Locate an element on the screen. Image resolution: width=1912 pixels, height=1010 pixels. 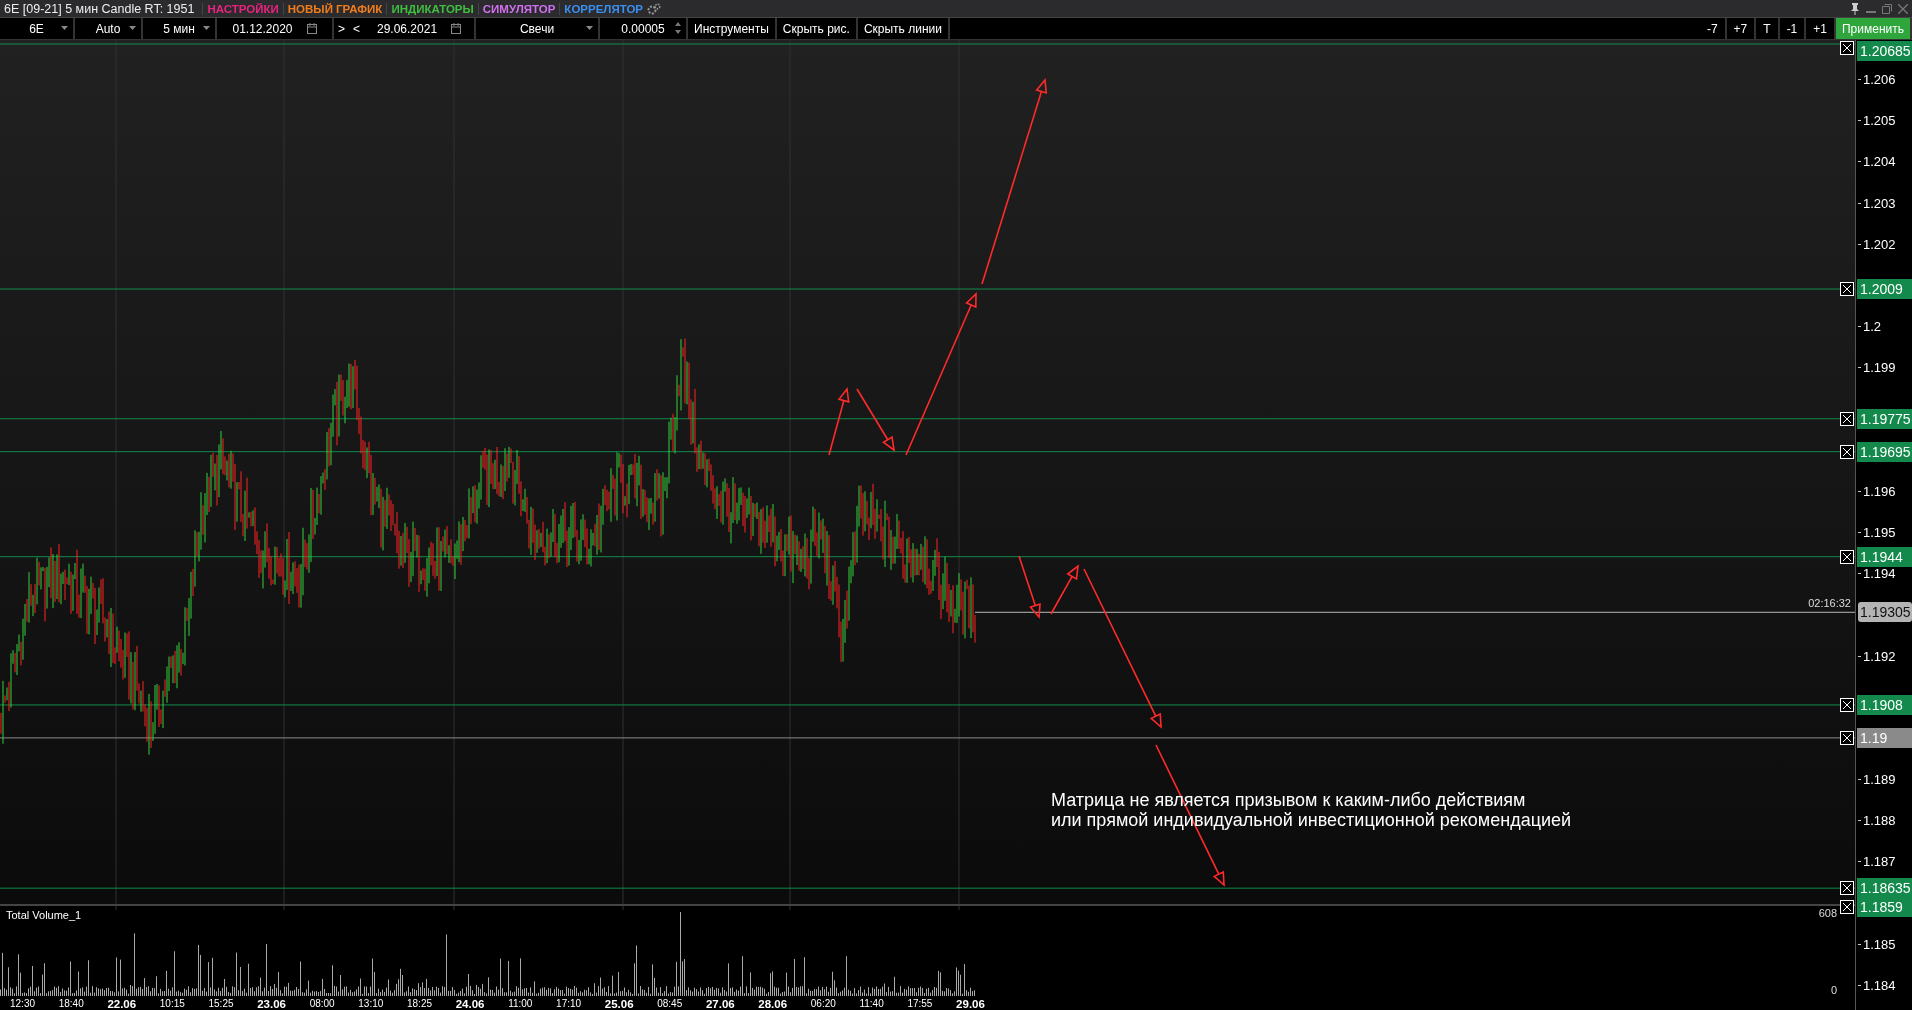
current-price-label: 1.19305 is located at coordinates (1885, 612).